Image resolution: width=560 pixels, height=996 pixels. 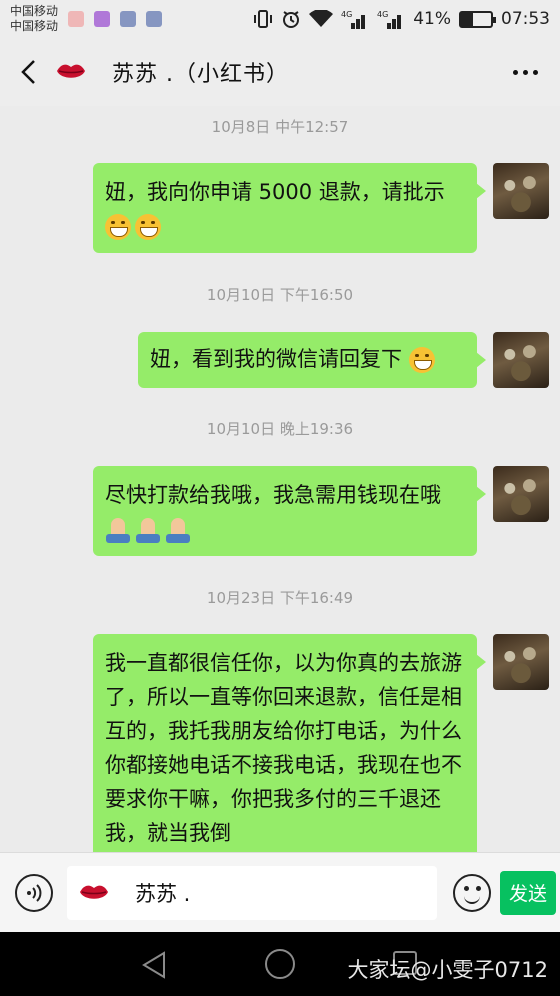 I want to click on chat-header: 苏苏 .（小红书）, so click(x=280, y=72).